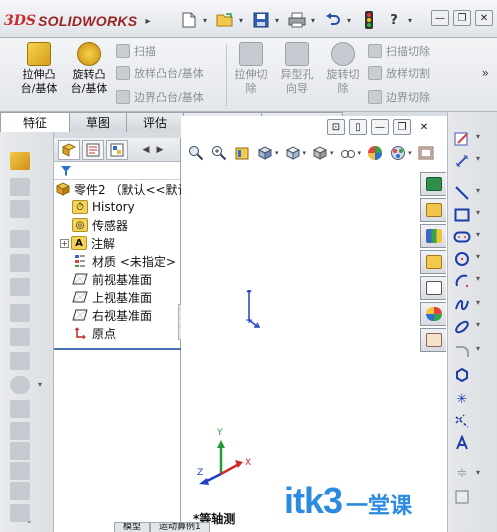 The image size is (497, 532). I want to click on offset-entities-icon: ≑, so click(462, 473).